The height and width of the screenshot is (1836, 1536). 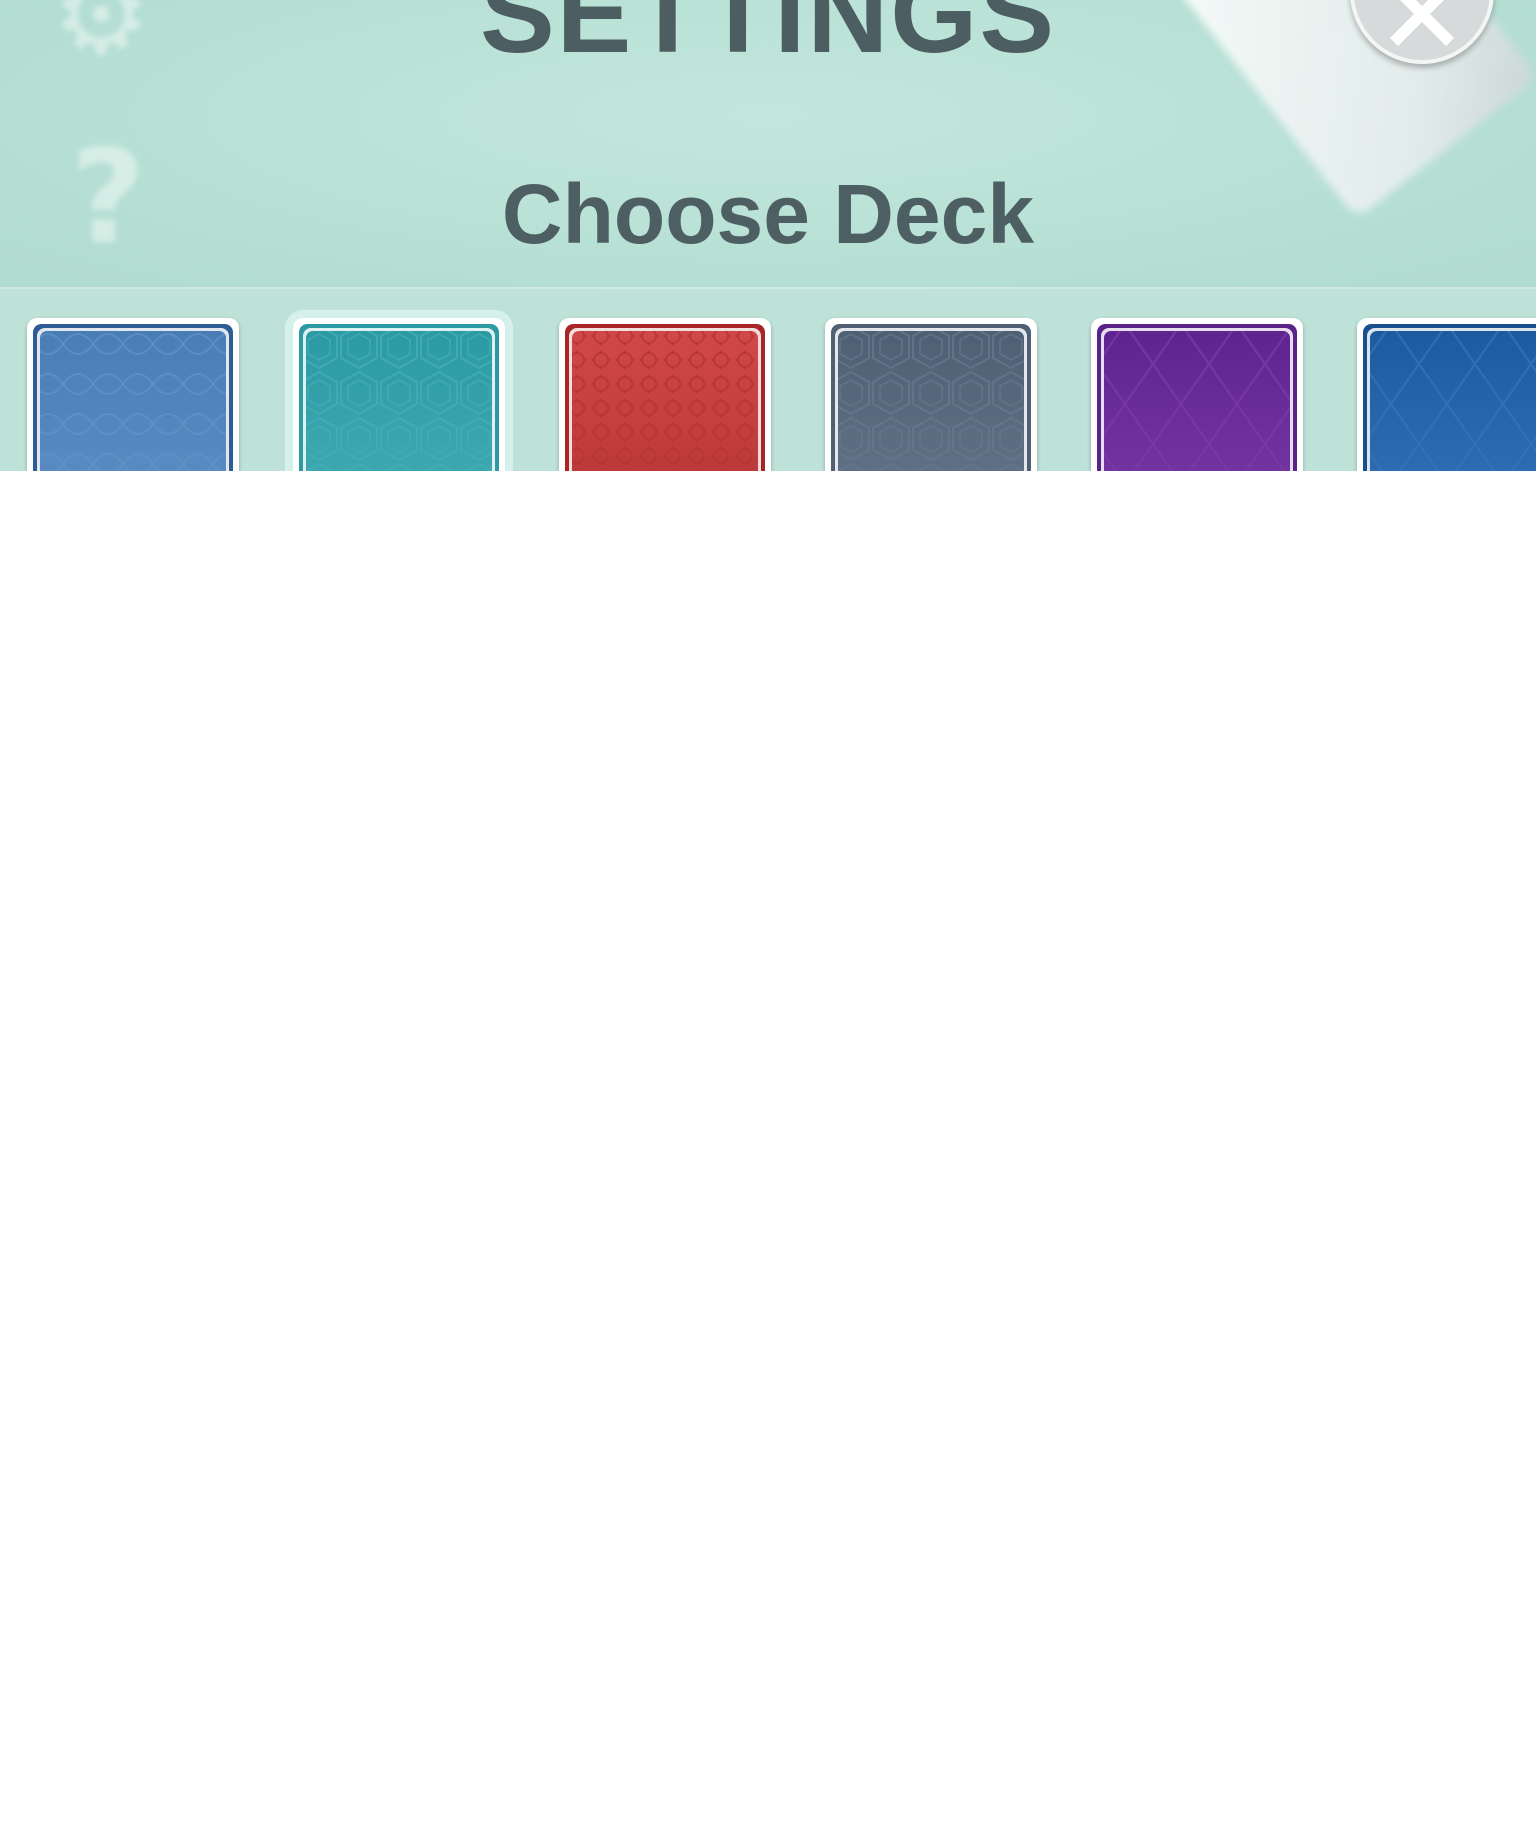 I want to click on deck-card-purple-diamond, so click(x=1197, y=394).